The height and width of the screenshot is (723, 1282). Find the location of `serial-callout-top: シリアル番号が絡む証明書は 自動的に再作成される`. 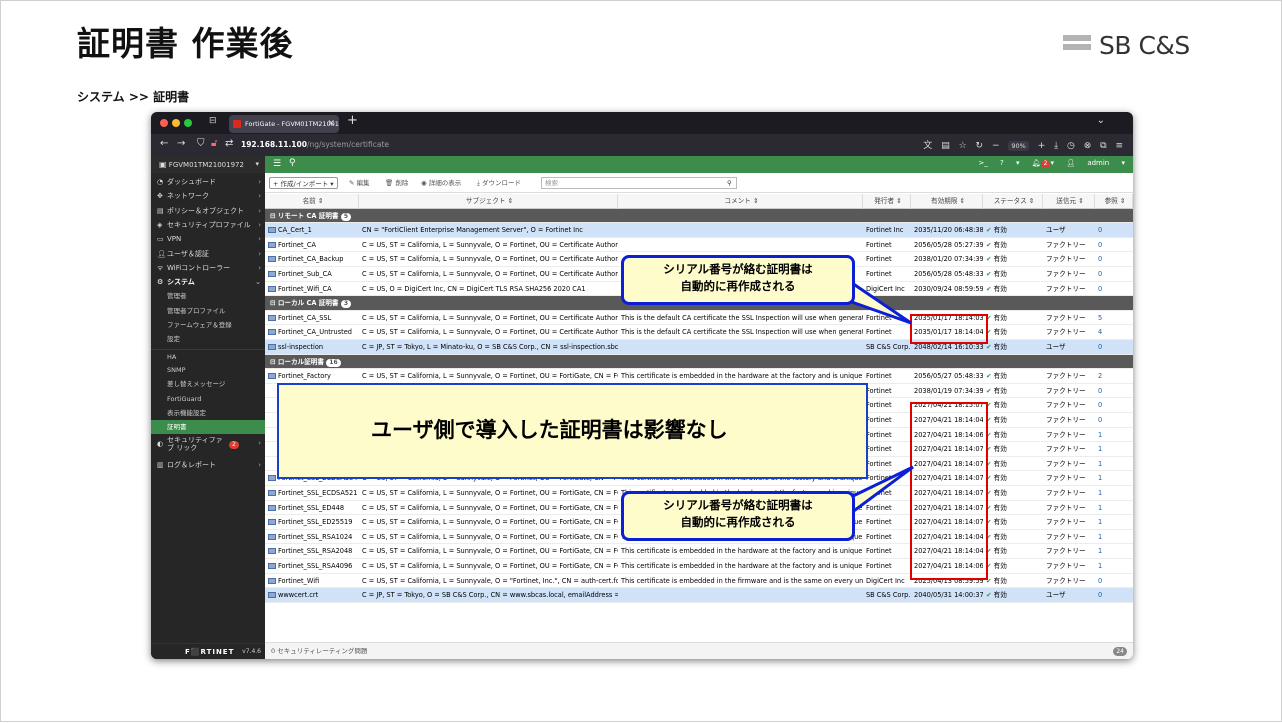

serial-callout-top: シリアル番号が絡む証明書は 自動的に再作成される is located at coordinates (738, 280).